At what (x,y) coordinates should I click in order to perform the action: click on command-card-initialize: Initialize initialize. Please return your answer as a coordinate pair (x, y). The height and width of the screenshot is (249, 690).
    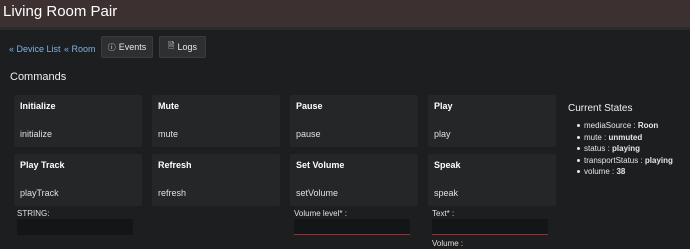
    Looking at the image, I should click on (78, 121).